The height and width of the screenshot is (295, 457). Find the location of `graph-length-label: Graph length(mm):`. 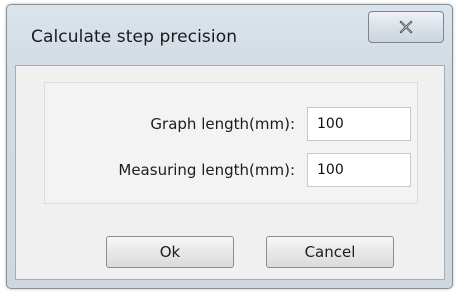

graph-length-label: Graph length(mm): is located at coordinates (222, 124).